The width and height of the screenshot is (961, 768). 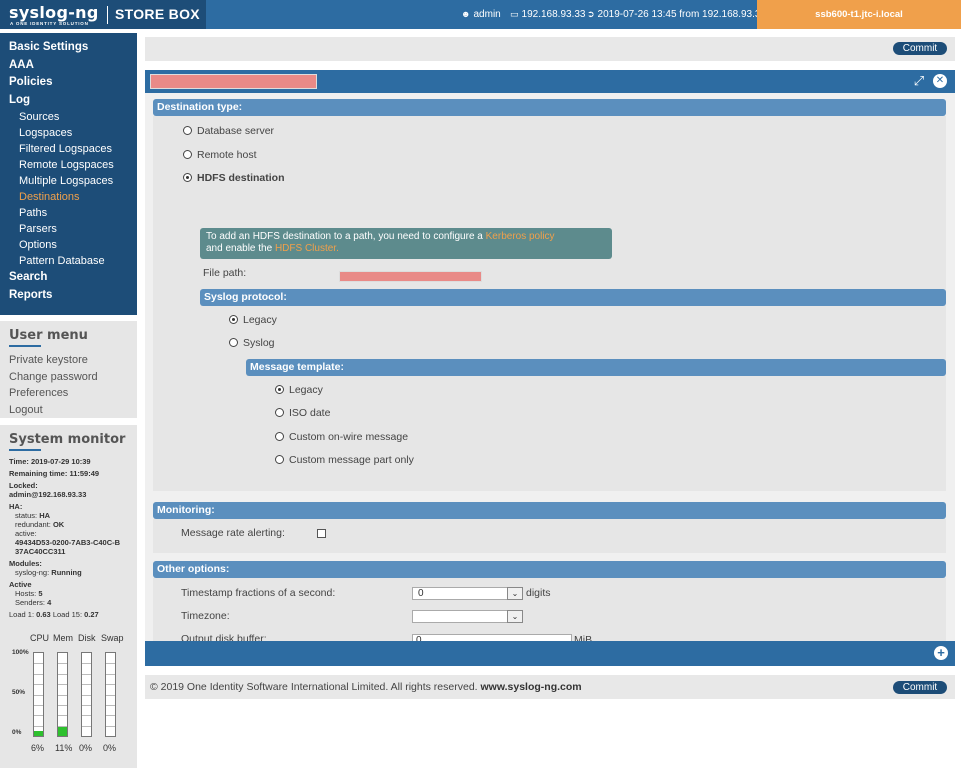 I want to click on nav-log-destinations: Destinations, so click(x=68, y=197).